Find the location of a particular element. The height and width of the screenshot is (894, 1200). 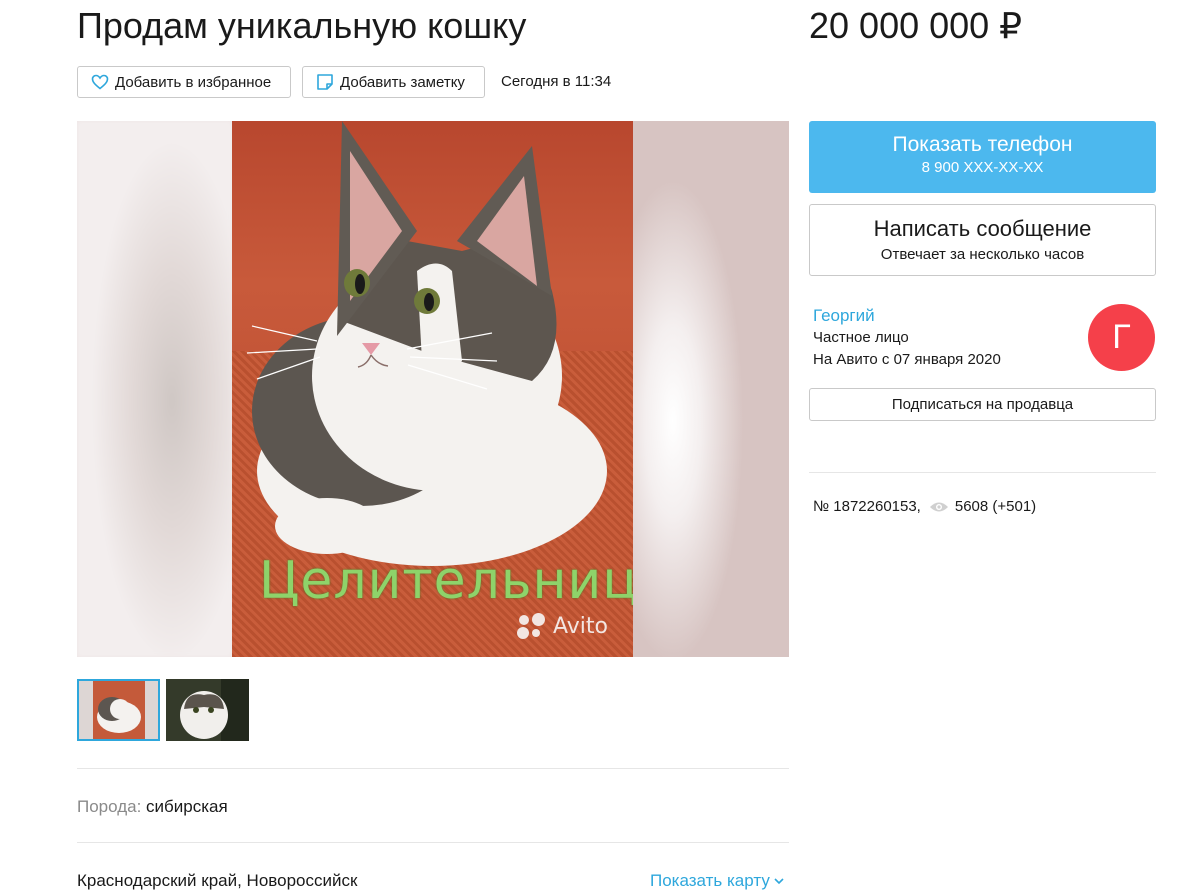

blurred-background-right is located at coordinates (711, 389).